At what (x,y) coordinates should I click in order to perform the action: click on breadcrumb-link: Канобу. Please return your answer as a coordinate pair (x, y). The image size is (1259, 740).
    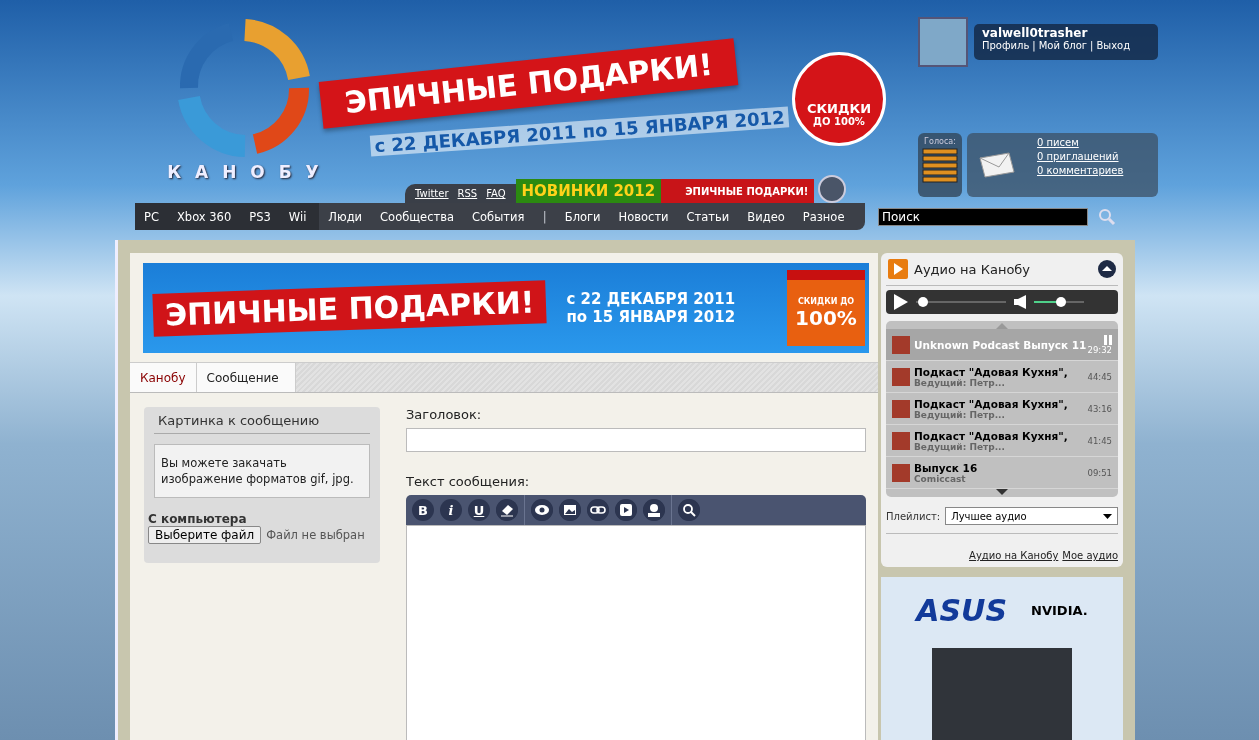
    Looking at the image, I should click on (163, 377).